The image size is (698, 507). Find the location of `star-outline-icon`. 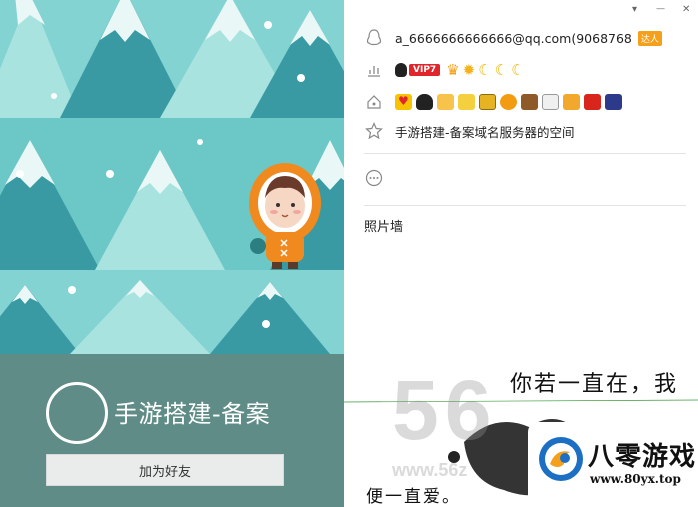

star-outline-icon is located at coordinates (374, 131).